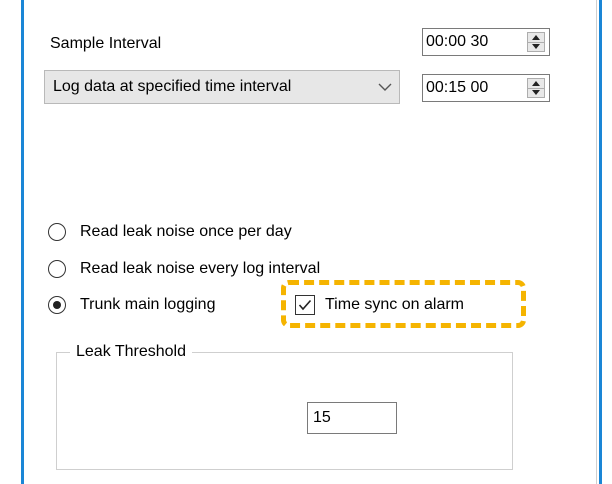  What do you see at coordinates (22, 242) in the screenshot?
I see `window-border-left` at bounding box center [22, 242].